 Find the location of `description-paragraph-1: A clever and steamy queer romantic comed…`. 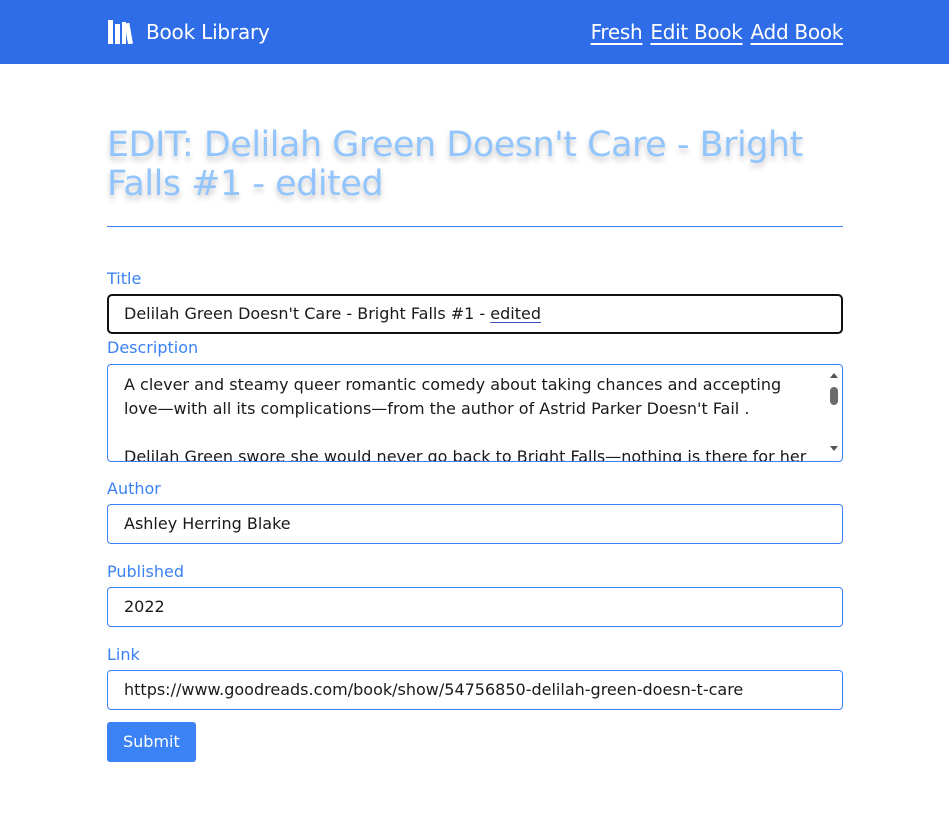

description-paragraph-1: A clever and steamy queer romantic comed… is located at coordinates (453, 396).